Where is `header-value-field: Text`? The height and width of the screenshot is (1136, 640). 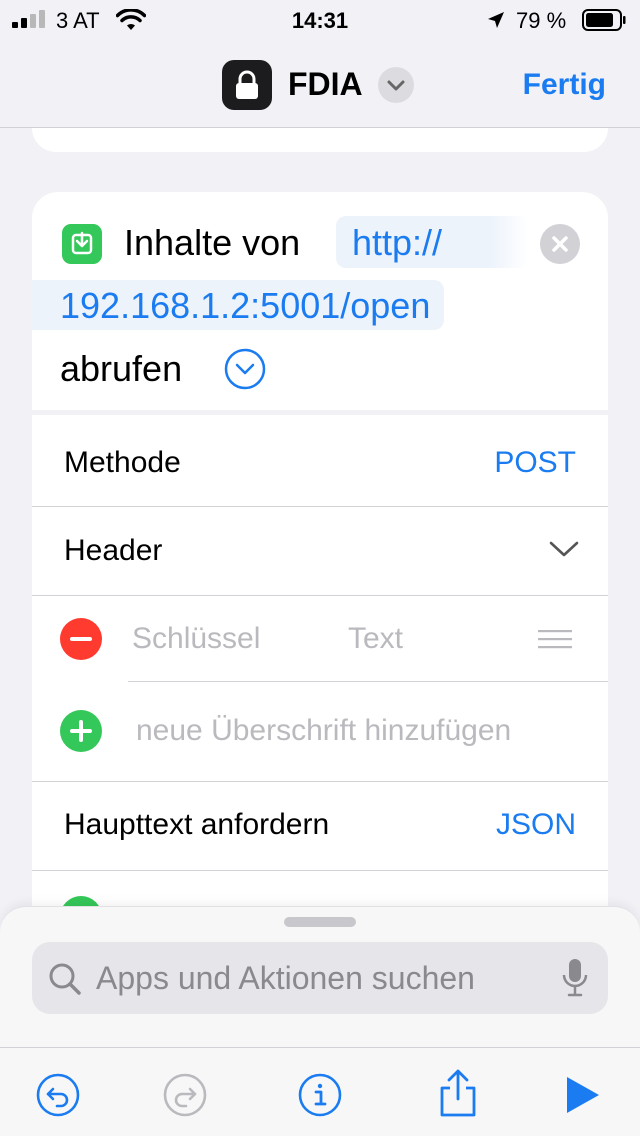
header-value-field: Text is located at coordinates (375, 639).